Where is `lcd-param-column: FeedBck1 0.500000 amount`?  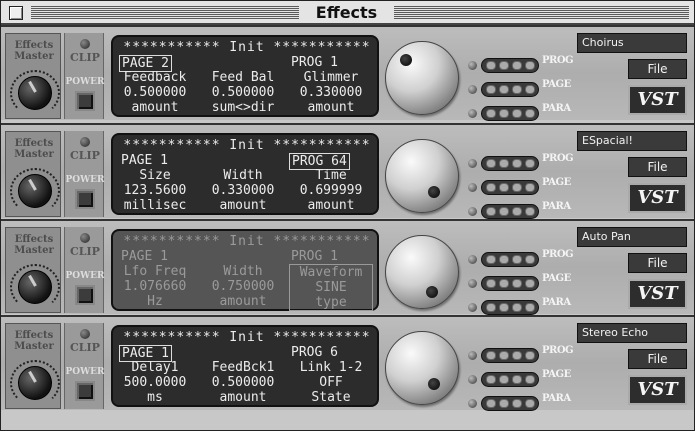
lcd-param-column: FeedBck1 0.500000 amount is located at coordinates (243, 382).